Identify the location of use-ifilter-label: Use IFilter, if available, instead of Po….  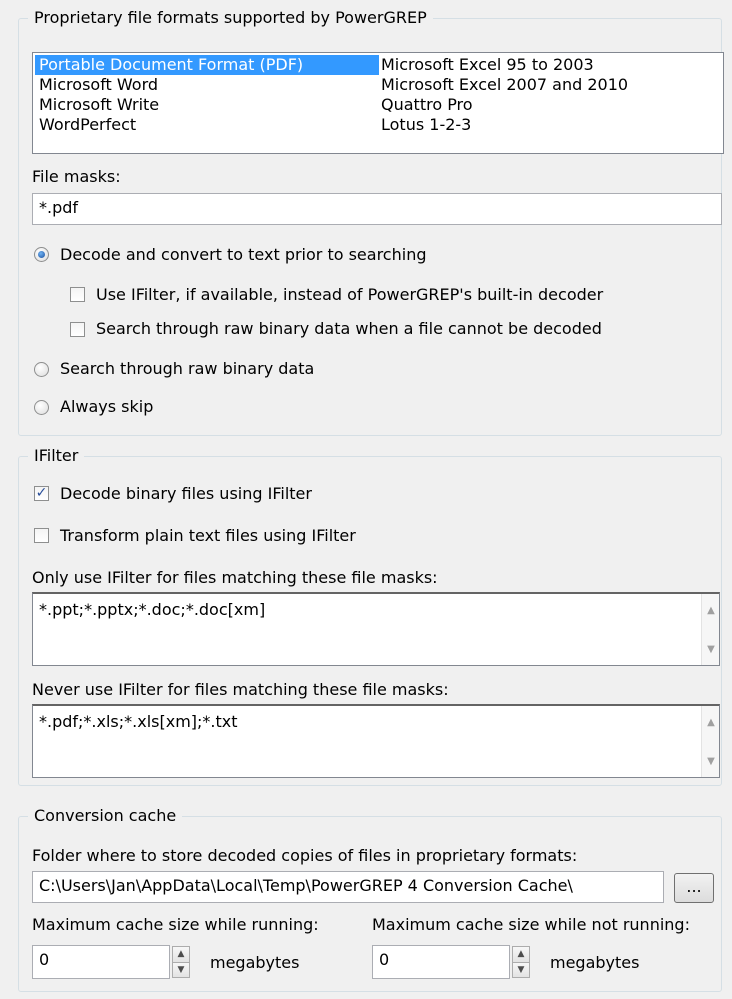
(349, 295).